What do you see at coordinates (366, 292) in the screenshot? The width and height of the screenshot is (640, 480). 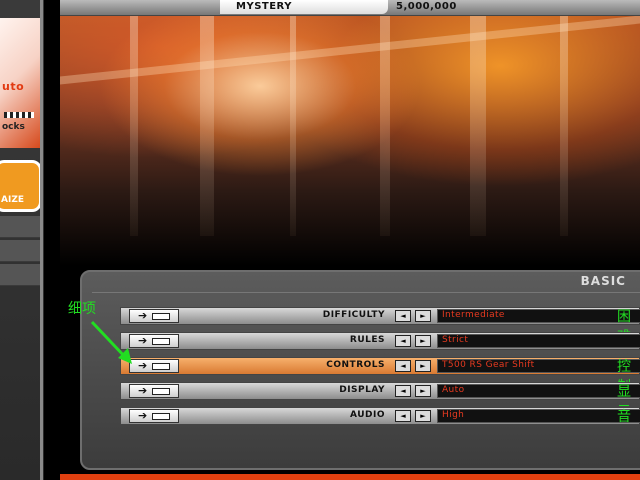 I see `panel-divider` at bounding box center [366, 292].